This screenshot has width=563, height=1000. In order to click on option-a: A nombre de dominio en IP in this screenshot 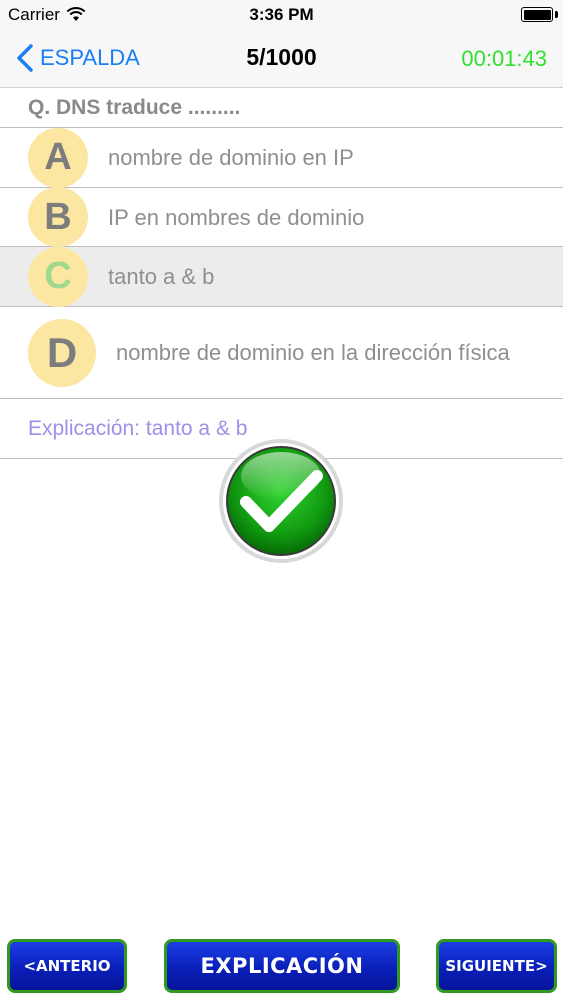, I will do `click(281, 157)`.